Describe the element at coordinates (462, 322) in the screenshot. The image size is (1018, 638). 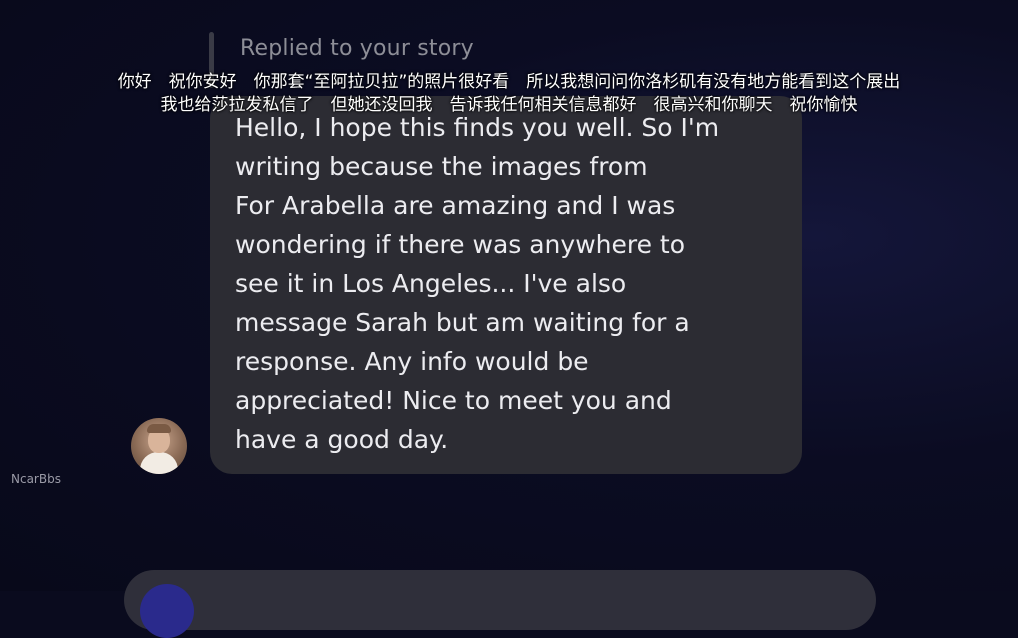
I see `message-line: message Sarah but am waiting for a` at that location.